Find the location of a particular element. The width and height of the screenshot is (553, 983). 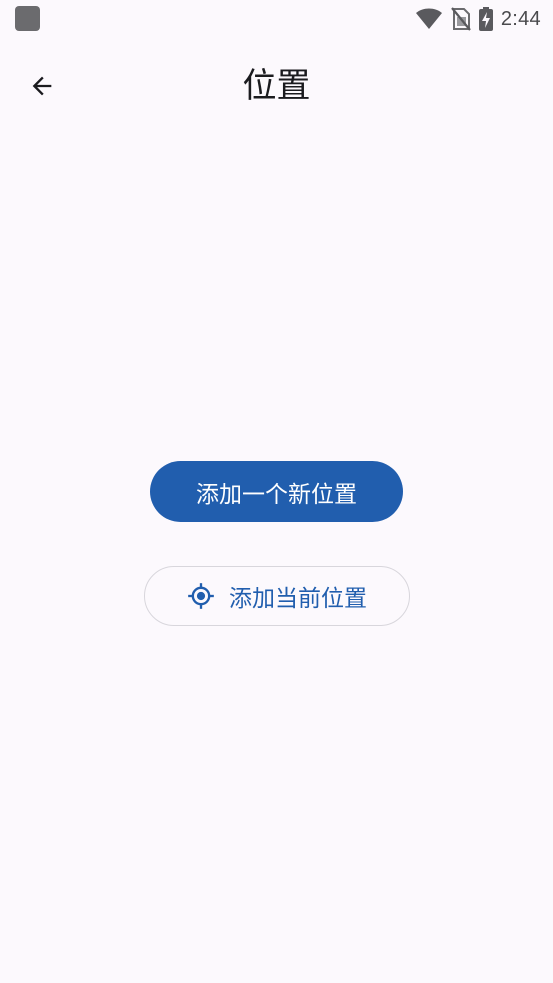

battery-charging-icon is located at coordinates (485, 19).